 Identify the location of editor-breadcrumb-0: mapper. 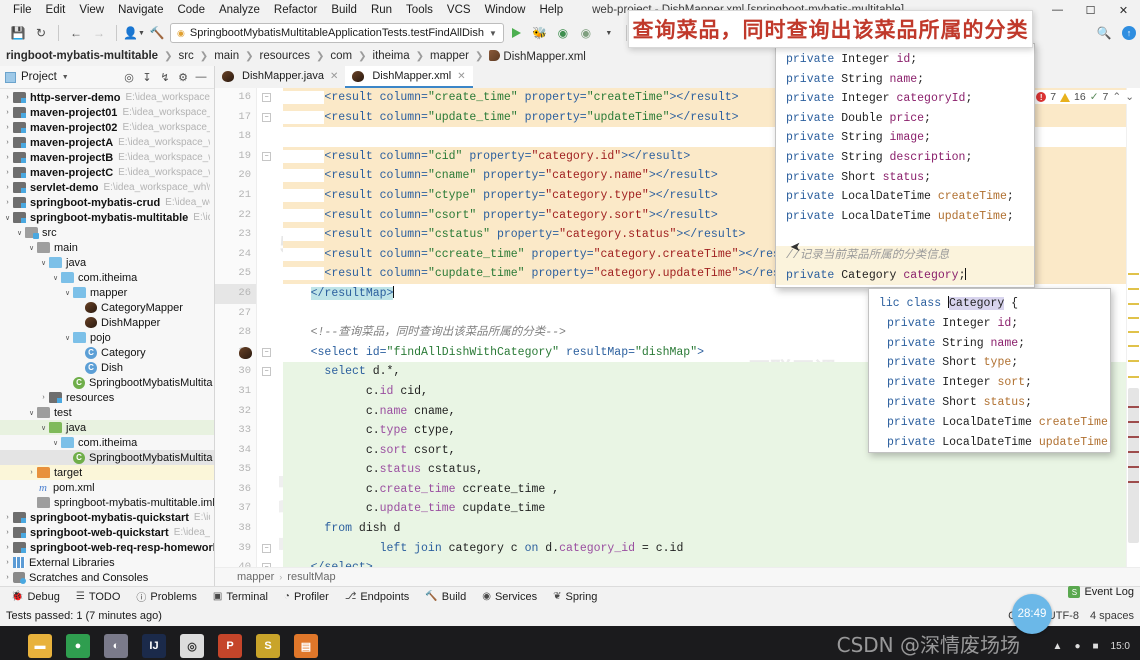
(255, 577).